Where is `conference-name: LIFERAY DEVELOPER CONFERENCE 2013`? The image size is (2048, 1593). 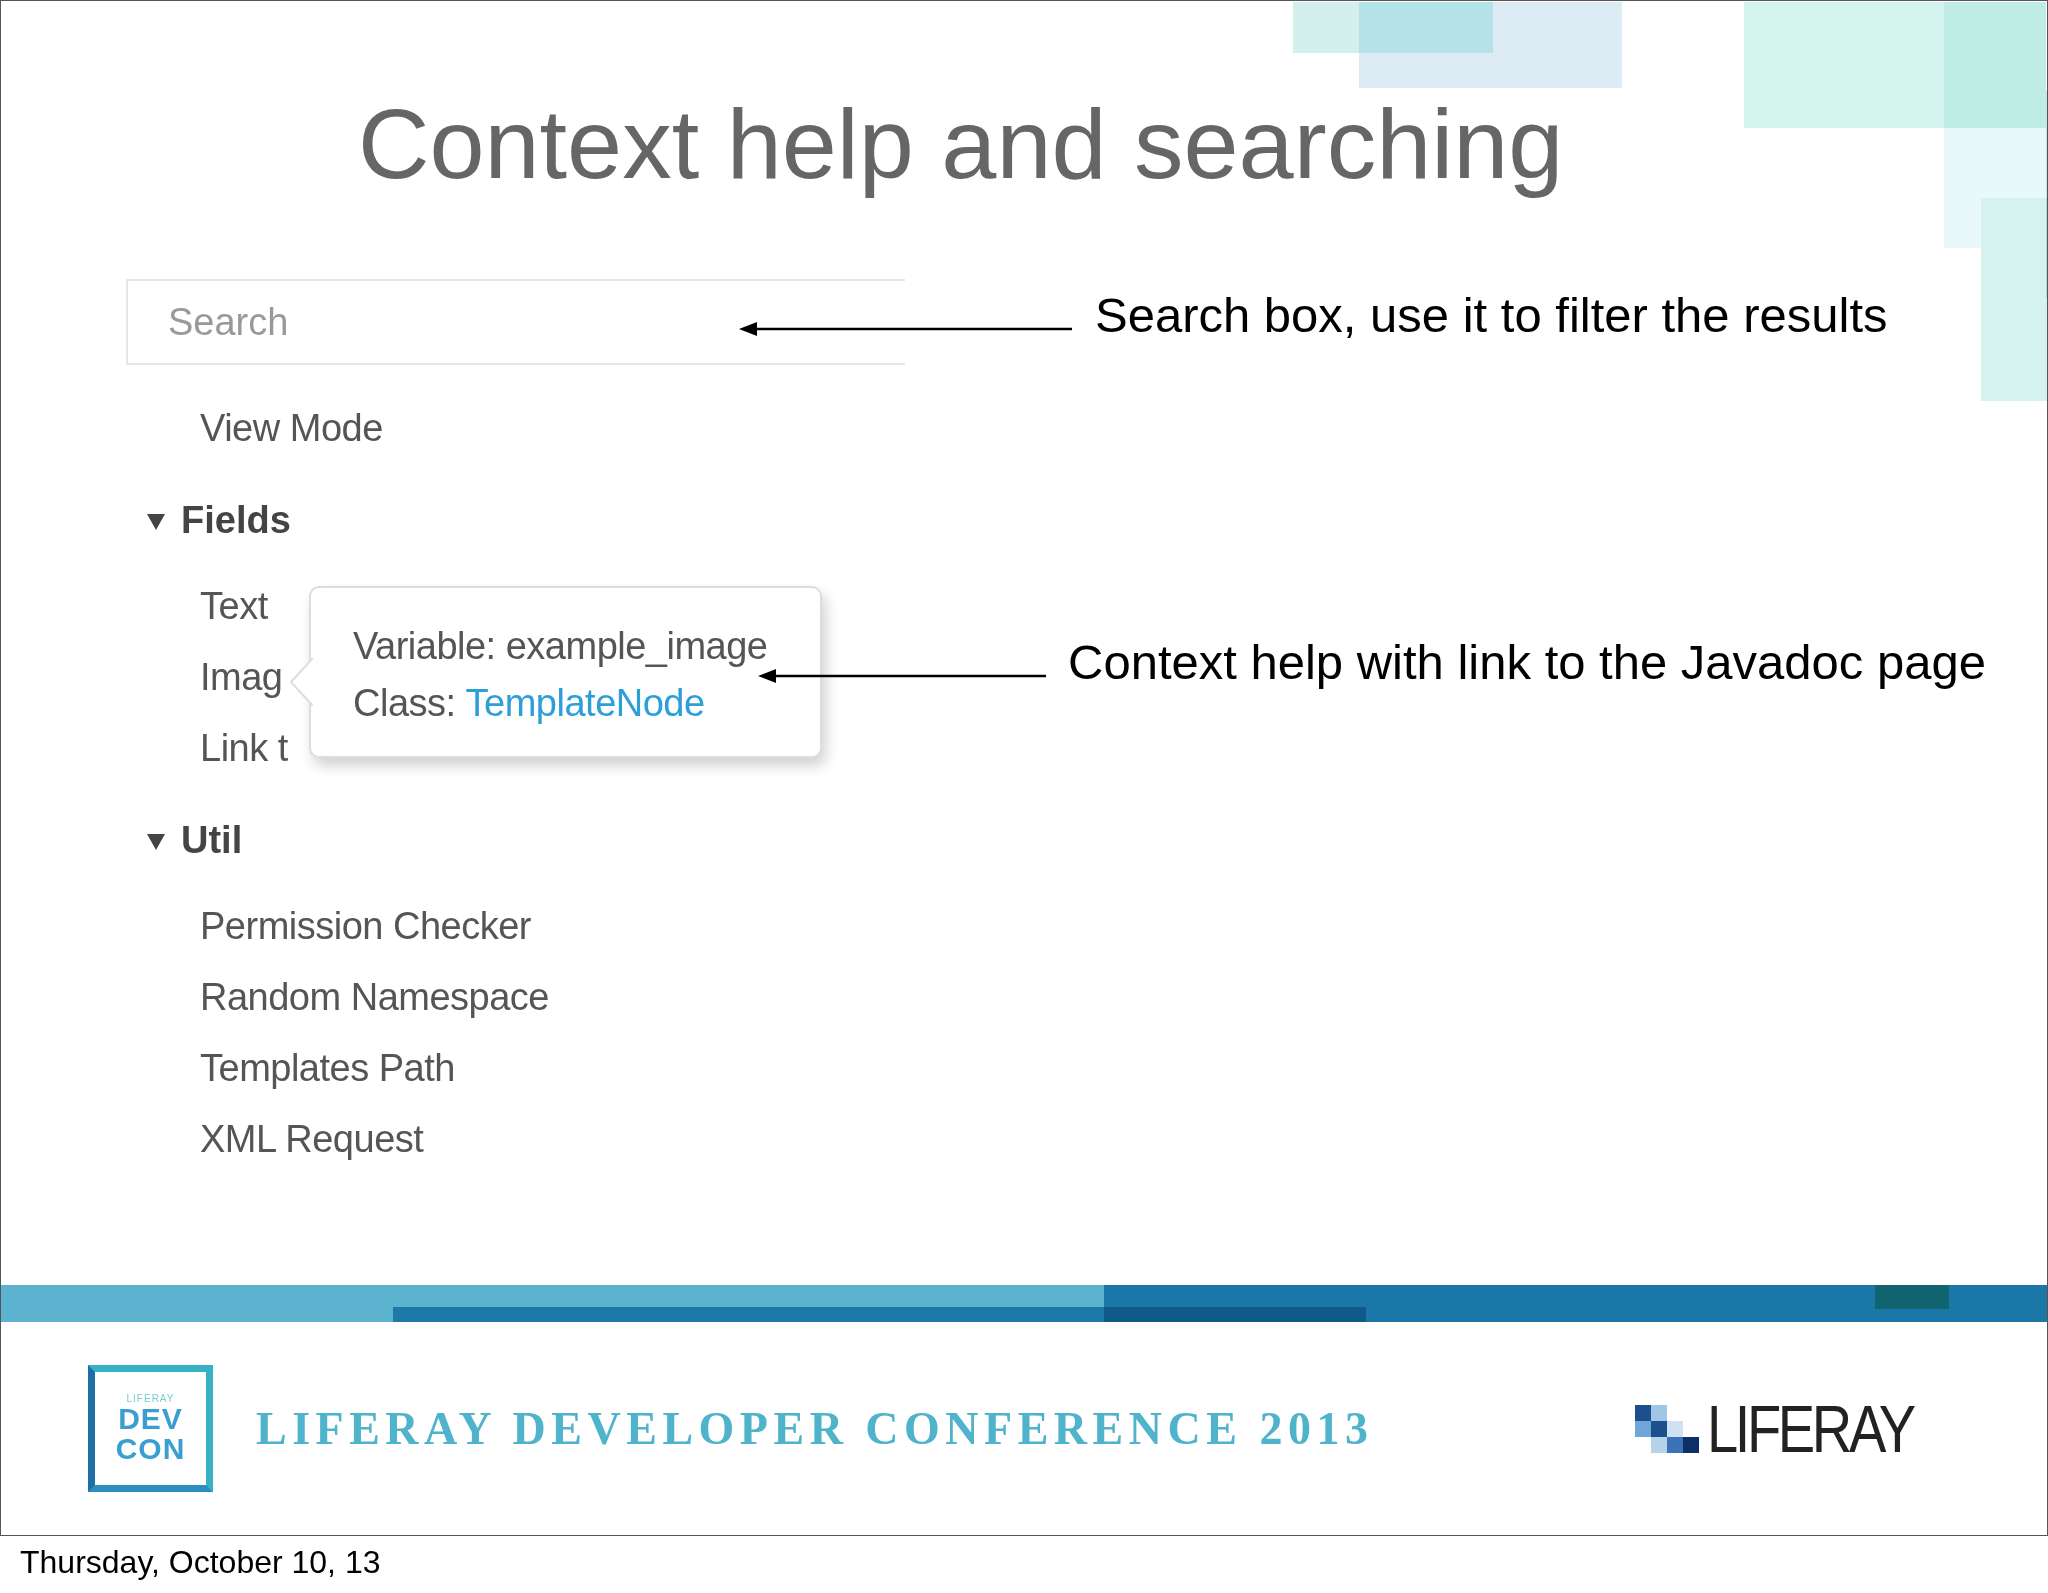 conference-name: LIFERAY DEVELOPER CONFERENCE 2013 is located at coordinates (815, 1428).